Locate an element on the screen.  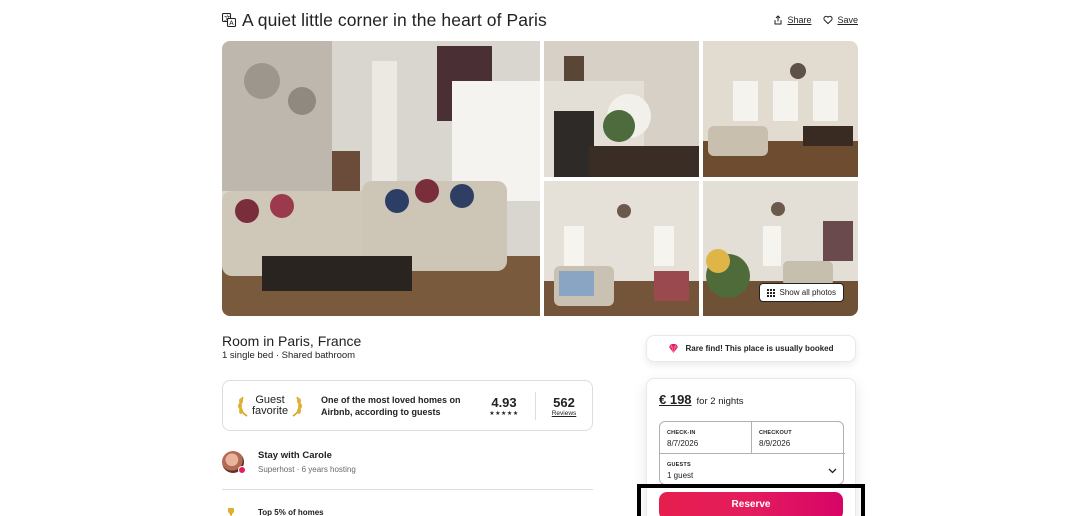
host-meta: Superhost · 6 years hosting is located at coordinates (307, 469).